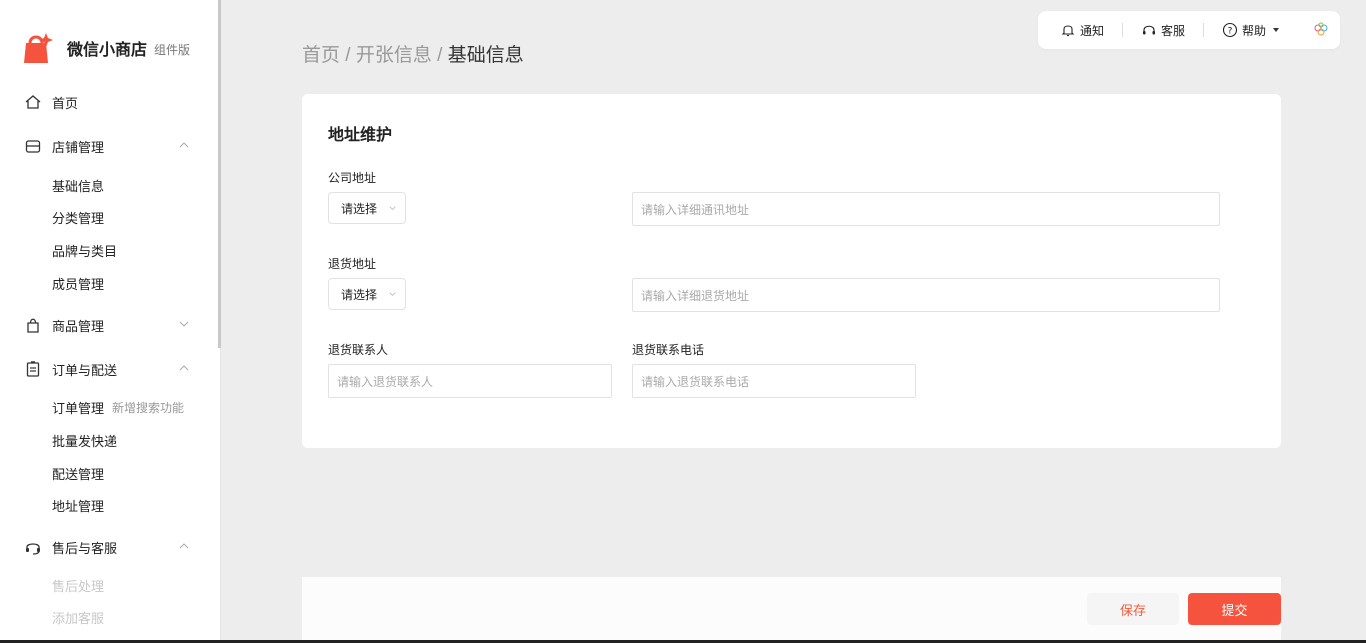  I want to click on return-address-label: 退货地址, so click(352, 264).